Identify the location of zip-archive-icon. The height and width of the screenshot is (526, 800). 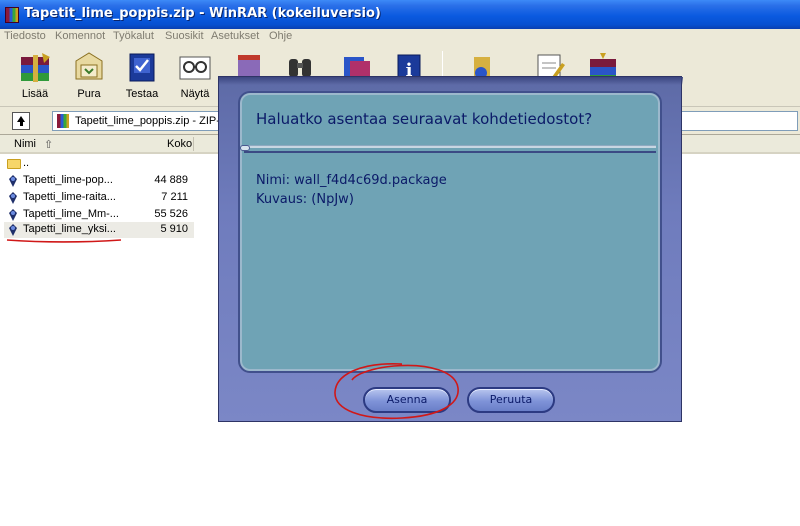
(63, 121).